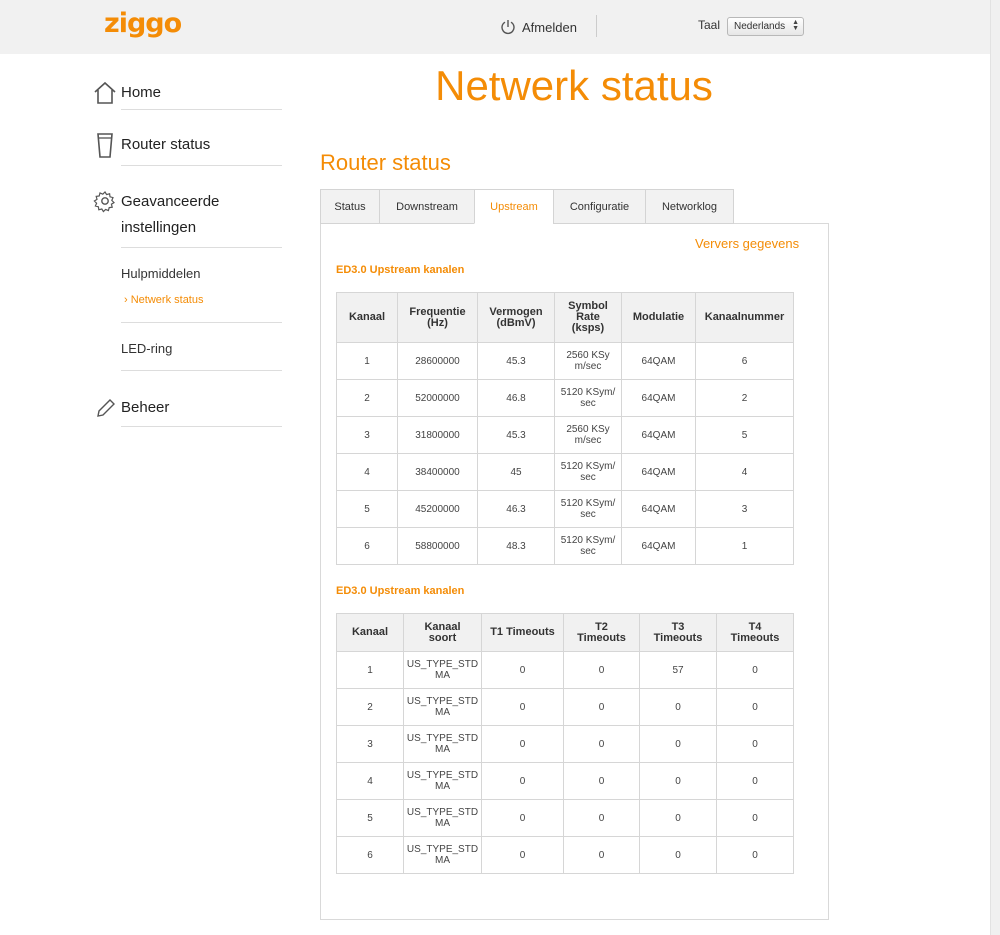 Image resolution: width=1000 pixels, height=935 pixels. I want to click on cell-text: 4, so click(744, 472).